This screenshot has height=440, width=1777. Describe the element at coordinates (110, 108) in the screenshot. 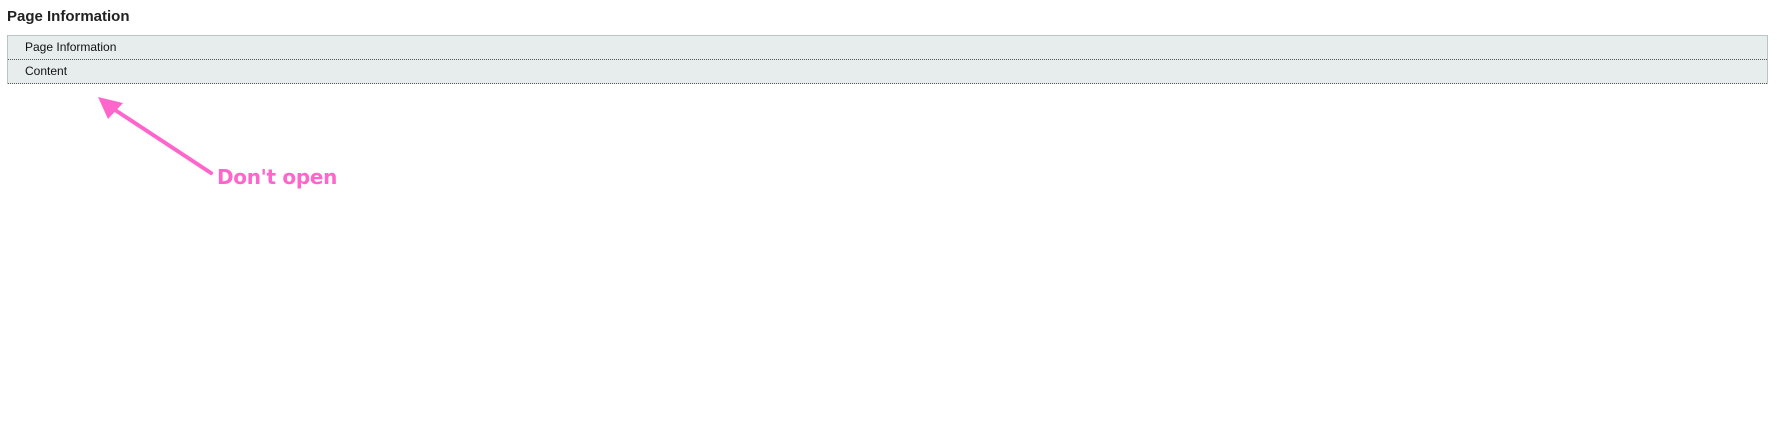

I see `annotation-arrowhead-icon` at that location.